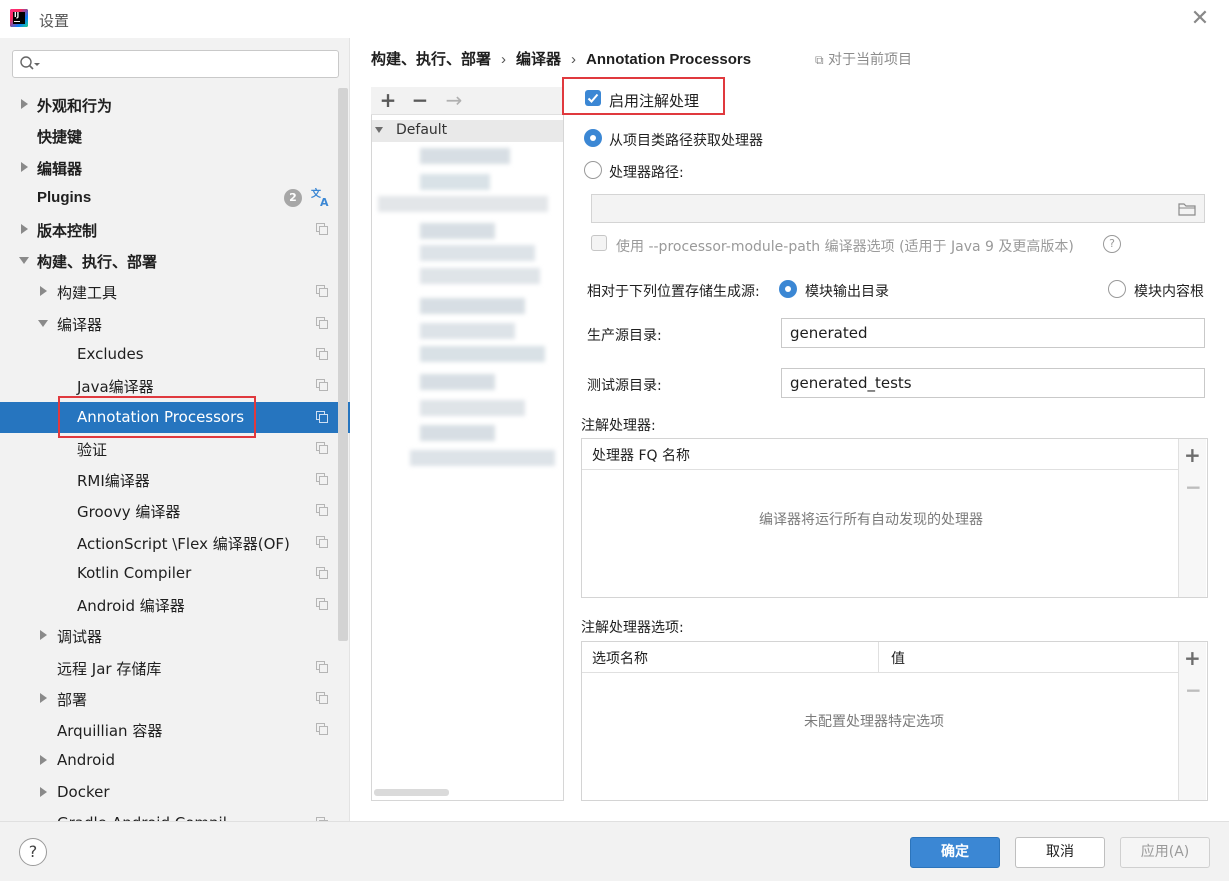 Image resolution: width=1229 pixels, height=881 pixels. I want to click on module-content-root-radio, so click(1117, 289).